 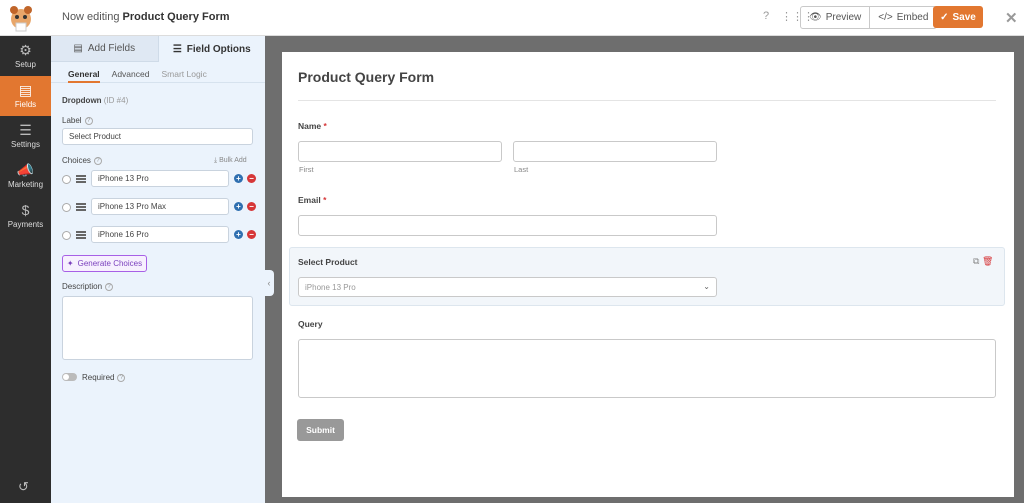 What do you see at coordinates (366, 77) in the screenshot?
I see `form-title: Product Query Form` at bounding box center [366, 77].